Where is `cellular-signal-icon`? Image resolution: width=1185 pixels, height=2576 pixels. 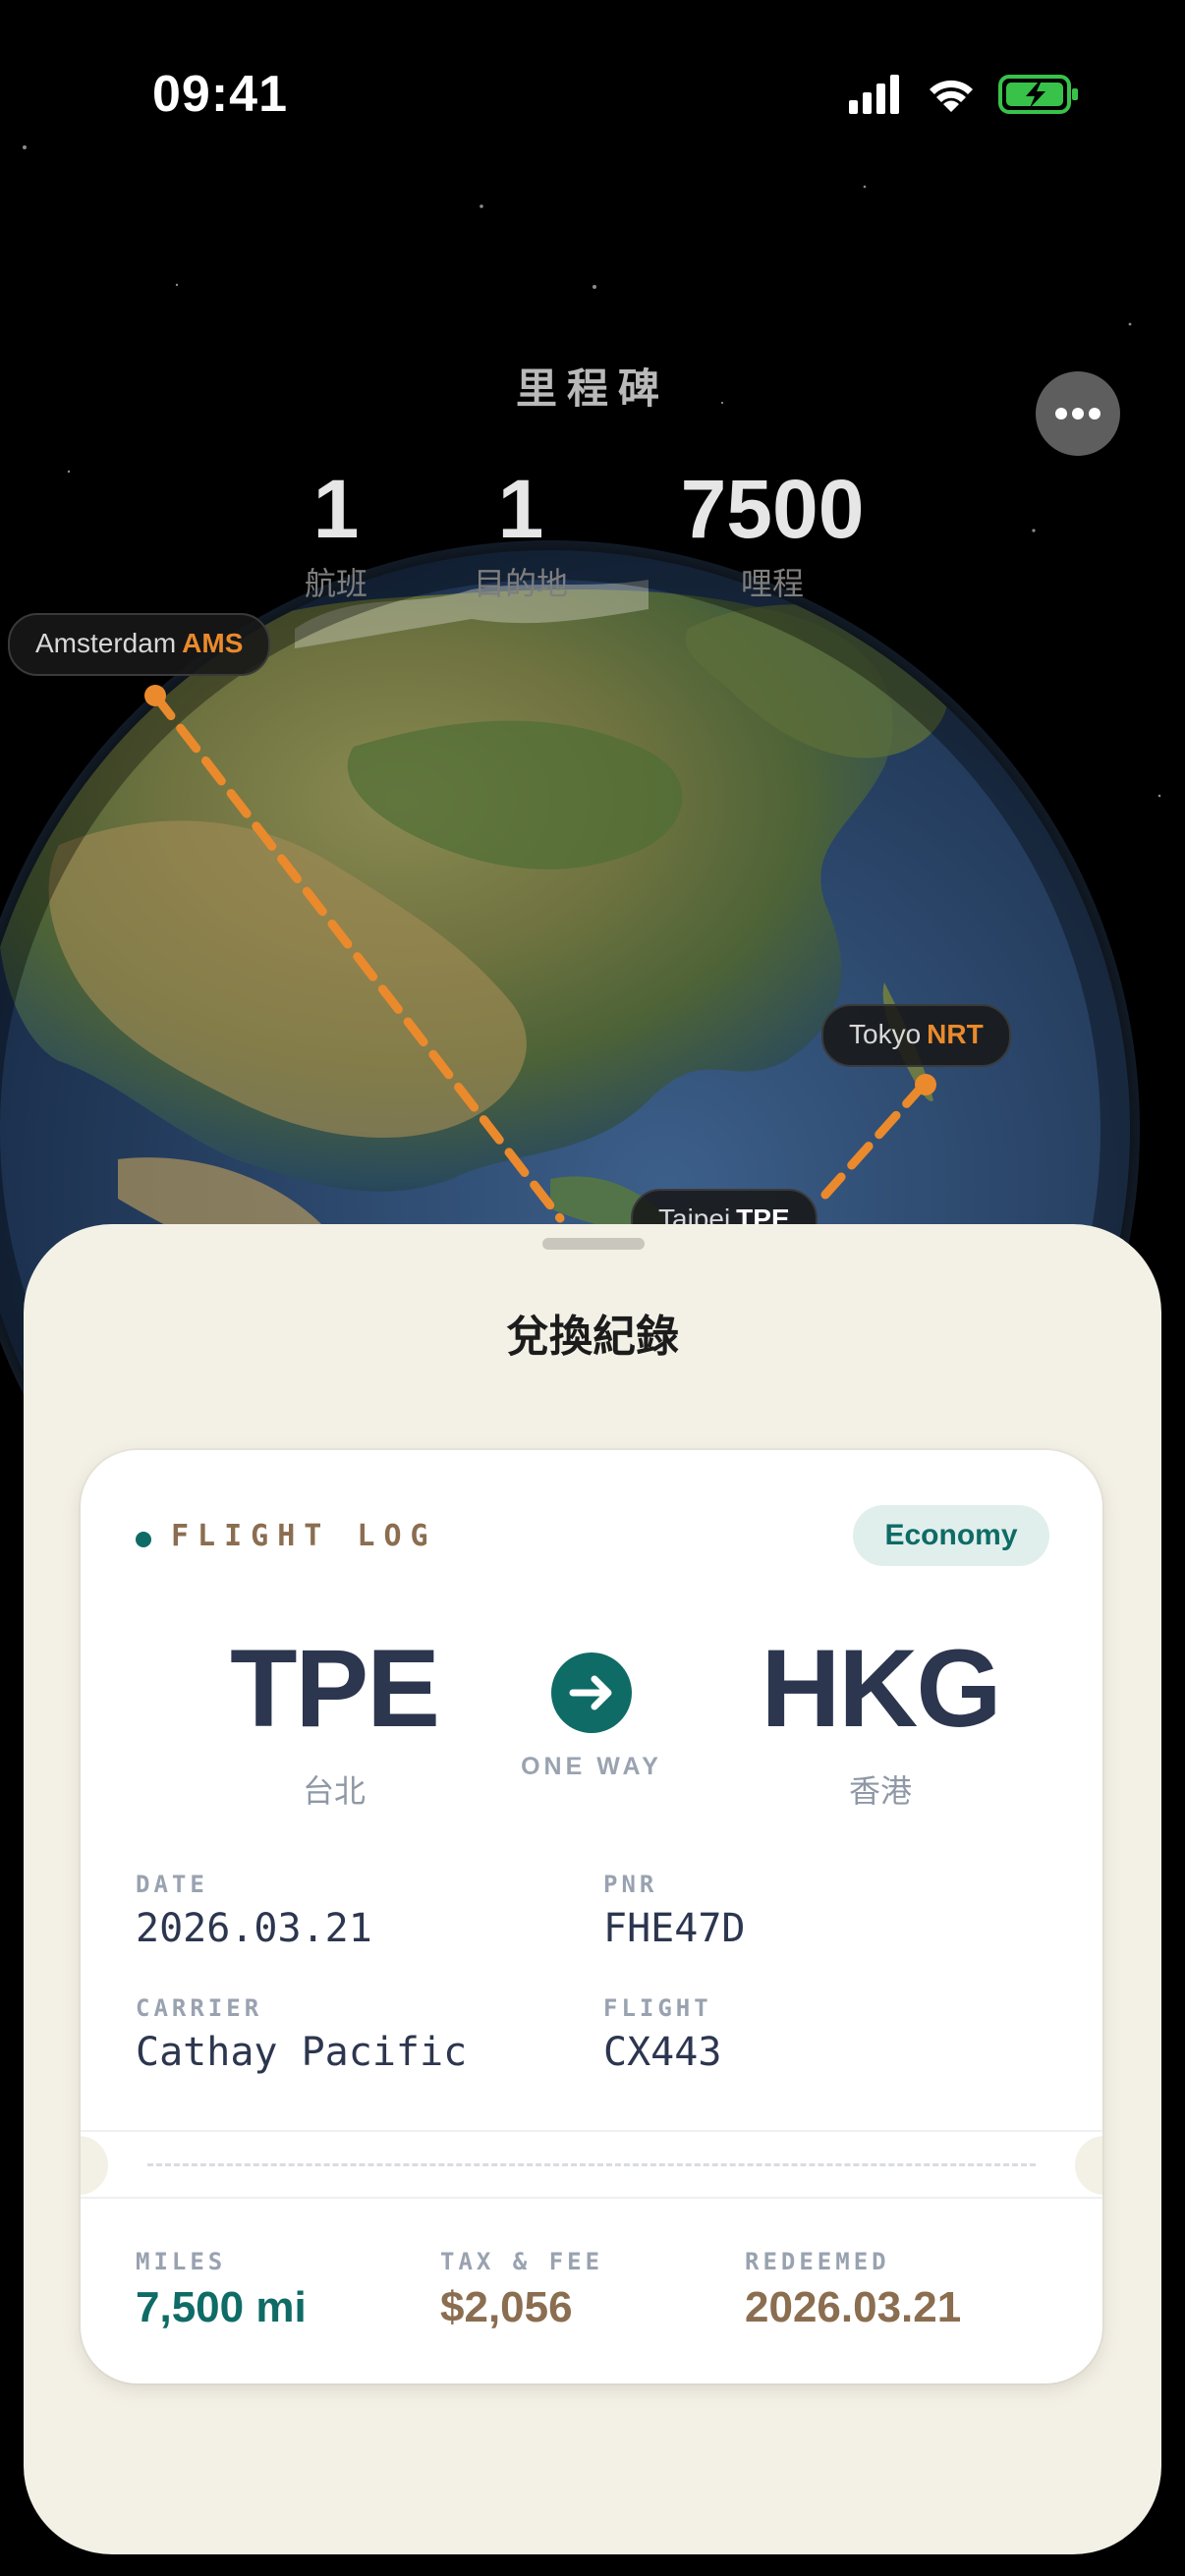
cellular-signal-icon is located at coordinates (874, 94).